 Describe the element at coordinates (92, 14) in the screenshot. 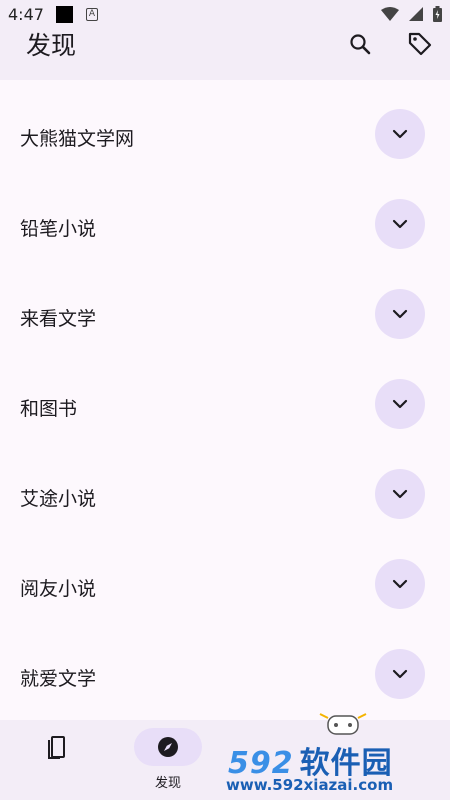

I see `app-notification-icon: A` at that location.